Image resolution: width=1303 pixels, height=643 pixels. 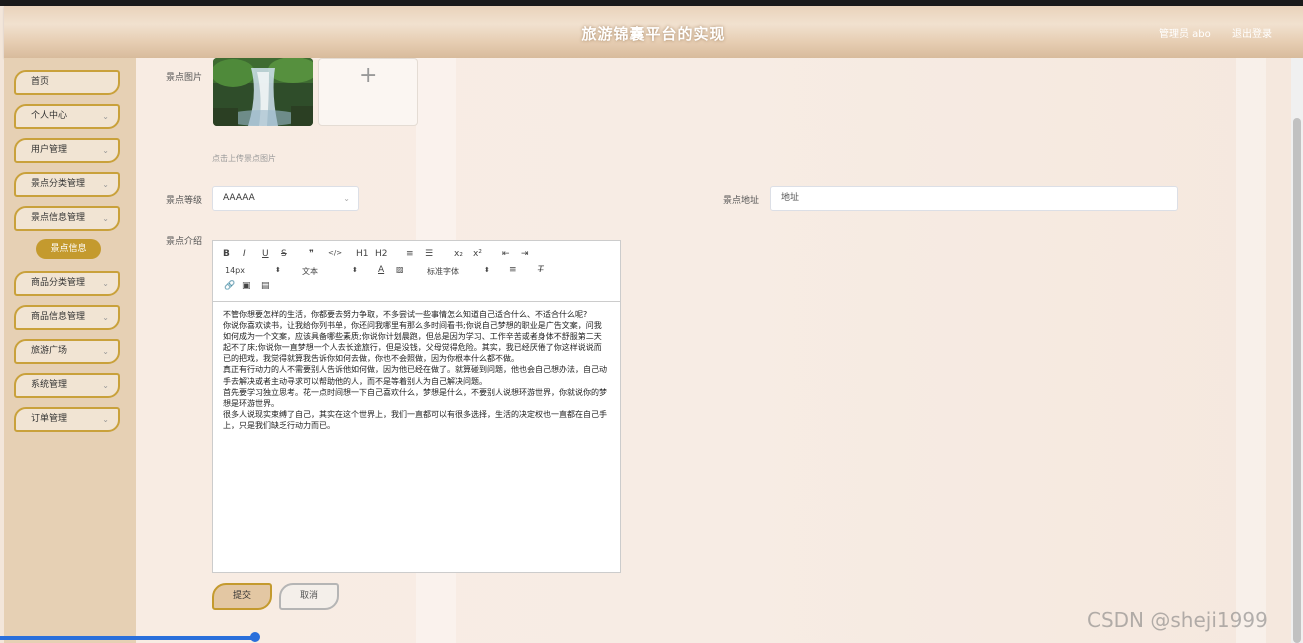 I want to click on sidebar-item-profile: 个人中心 ⌄, so click(x=67, y=116).